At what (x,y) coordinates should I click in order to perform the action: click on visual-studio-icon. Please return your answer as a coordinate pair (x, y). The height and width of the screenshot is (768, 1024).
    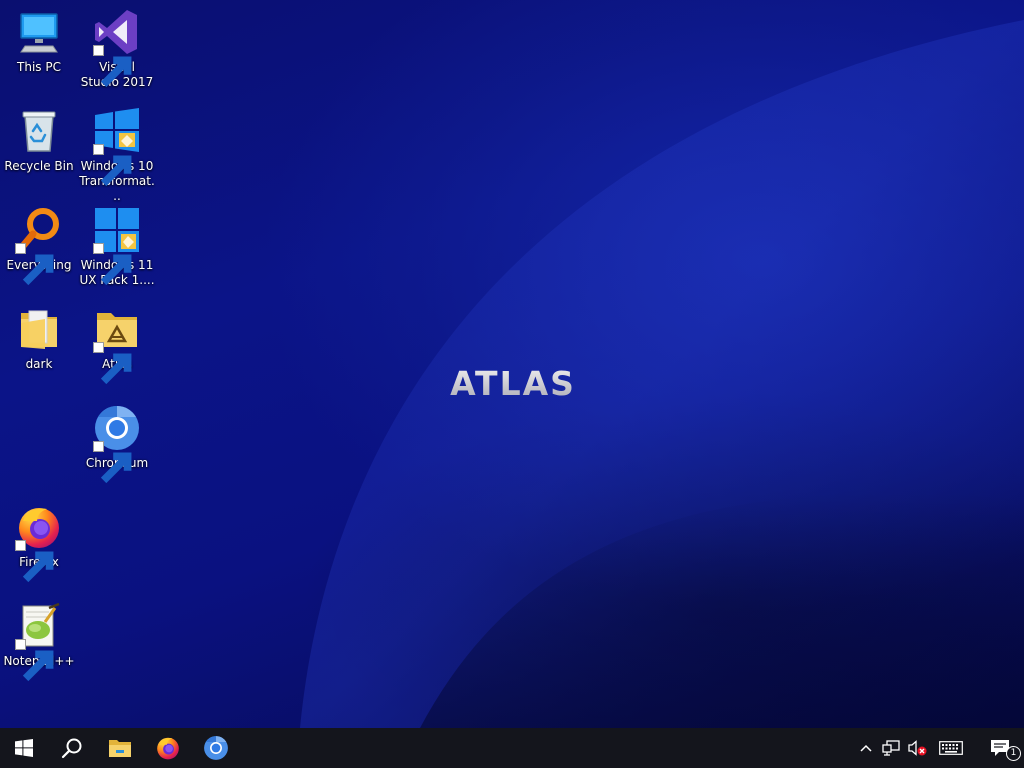
    Looking at the image, I should click on (117, 48).